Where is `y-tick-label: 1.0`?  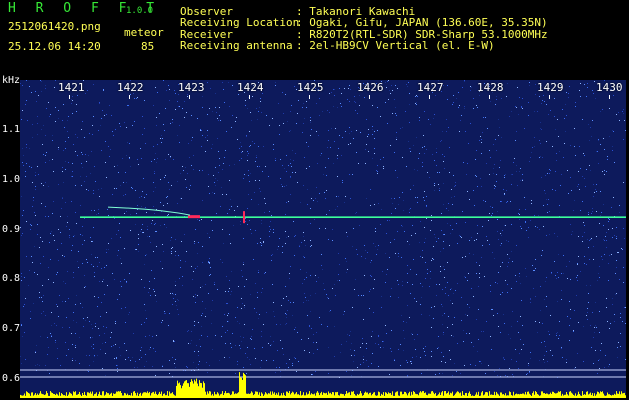 y-tick-label: 1.0 is located at coordinates (11, 179).